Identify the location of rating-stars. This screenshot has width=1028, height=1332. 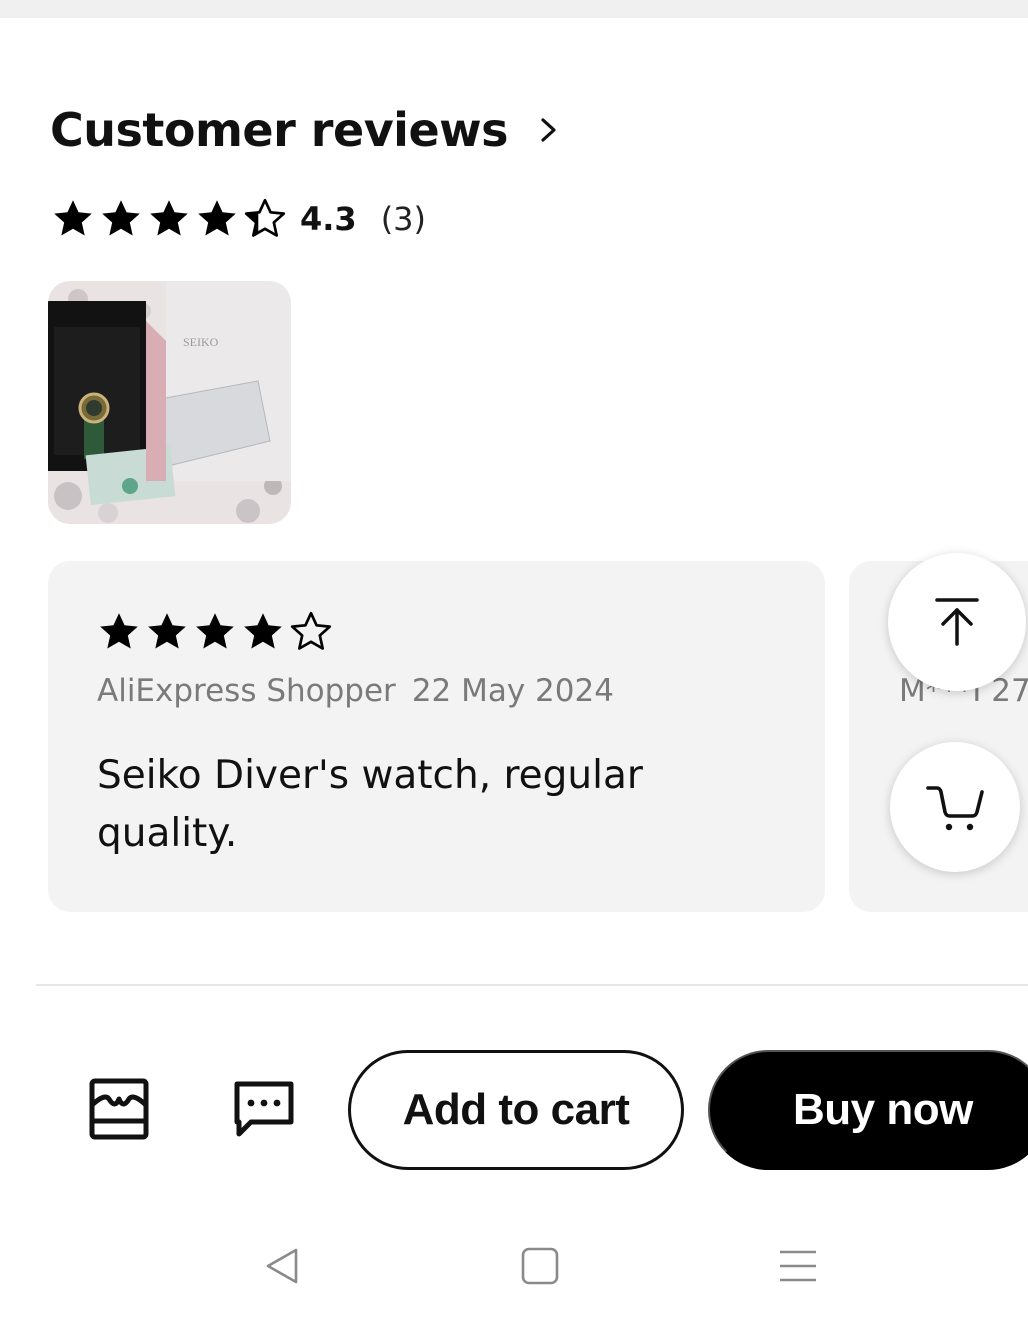
(169, 219).